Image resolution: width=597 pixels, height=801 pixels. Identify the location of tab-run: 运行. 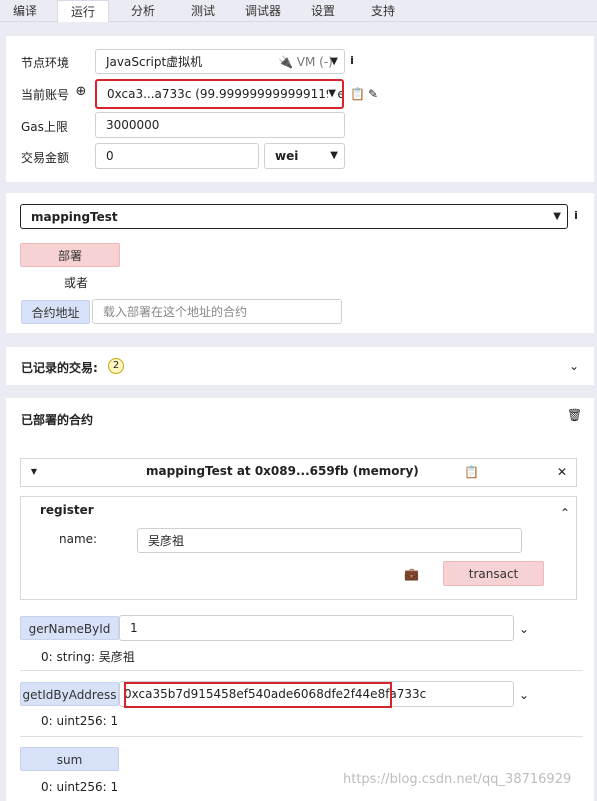
(83, 11).